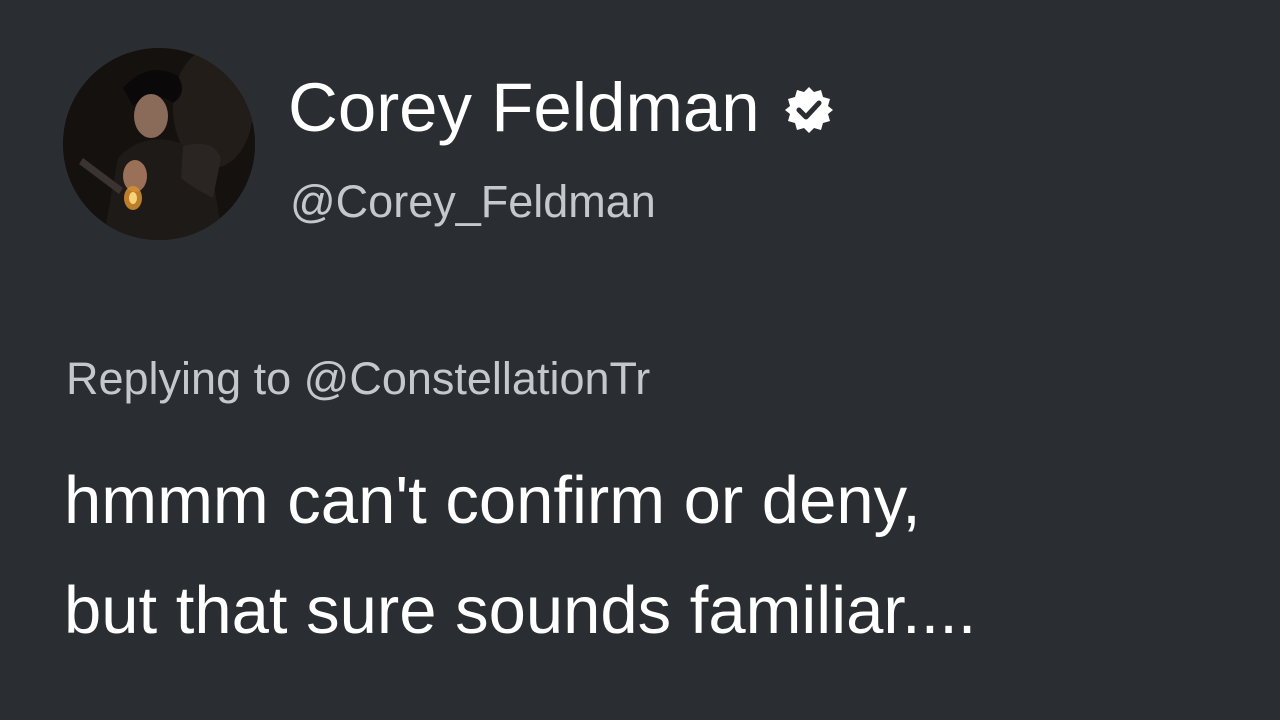 The height and width of the screenshot is (720, 1280). Describe the element at coordinates (179, 378) in the screenshot. I see `reply-prefix: Replying to` at that location.